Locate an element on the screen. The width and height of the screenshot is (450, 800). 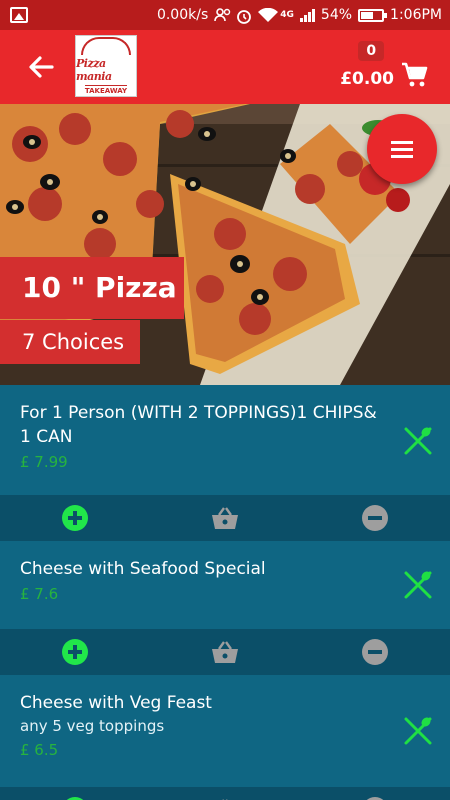
category-choices: 7 Choices is located at coordinates (70, 342).